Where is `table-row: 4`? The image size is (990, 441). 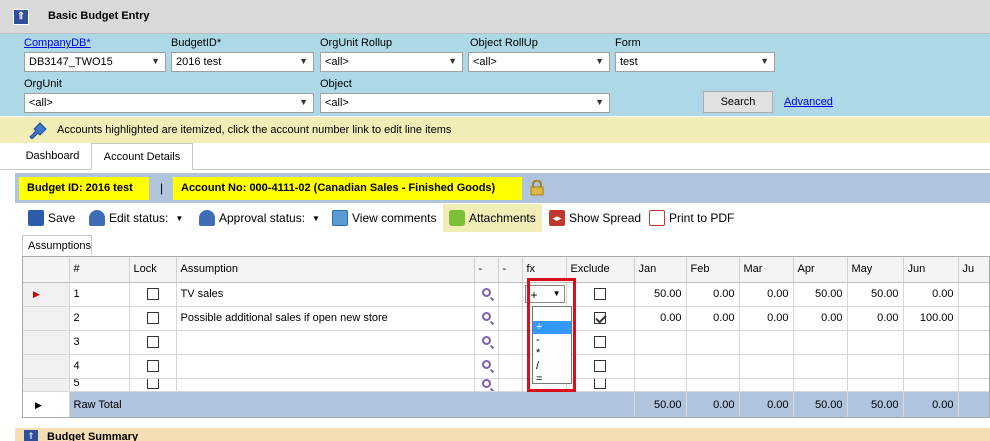
table-row: 4 is located at coordinates (506, 366).